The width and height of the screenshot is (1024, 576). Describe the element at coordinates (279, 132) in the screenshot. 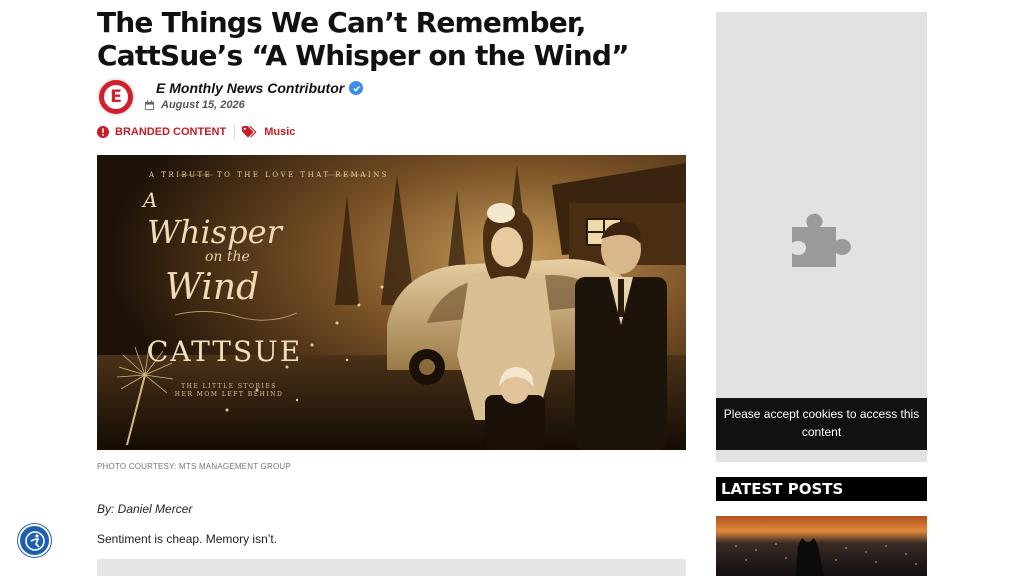

I see `tag-label-music: Music` at that location.